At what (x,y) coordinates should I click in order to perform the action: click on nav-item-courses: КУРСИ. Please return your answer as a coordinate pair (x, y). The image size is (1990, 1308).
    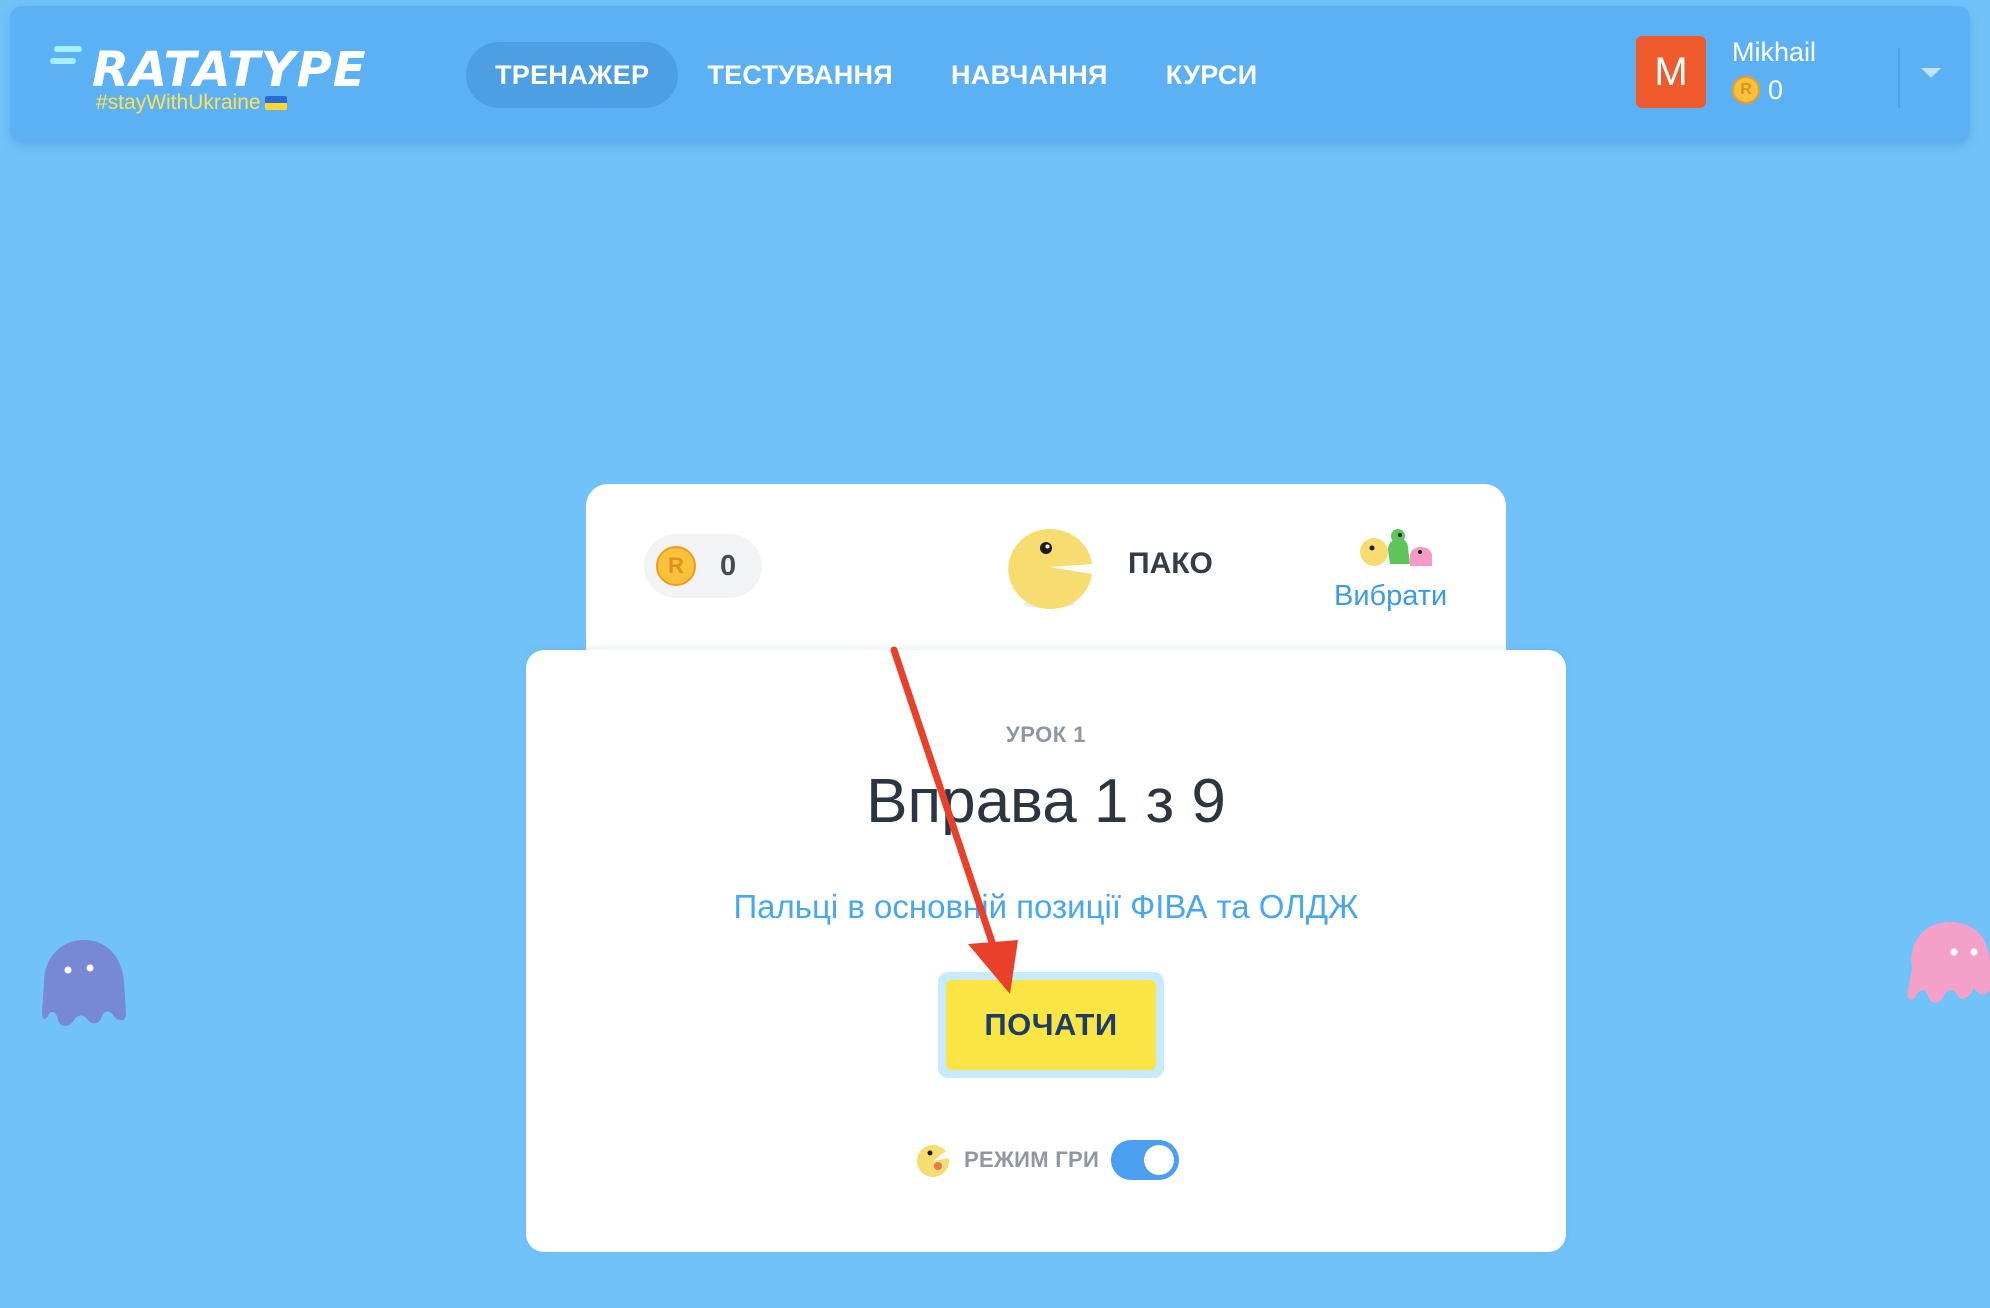
    Looking at the image, I should click on (1212, 75).